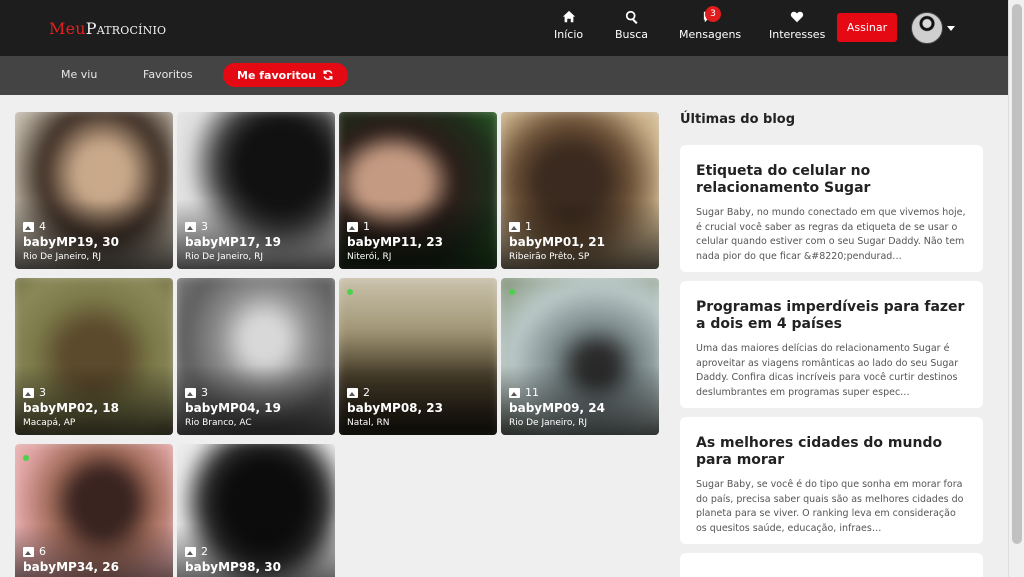 This screenshot has height=577, width=1024. I want to click on photo-count: 6, so click(34, 551).